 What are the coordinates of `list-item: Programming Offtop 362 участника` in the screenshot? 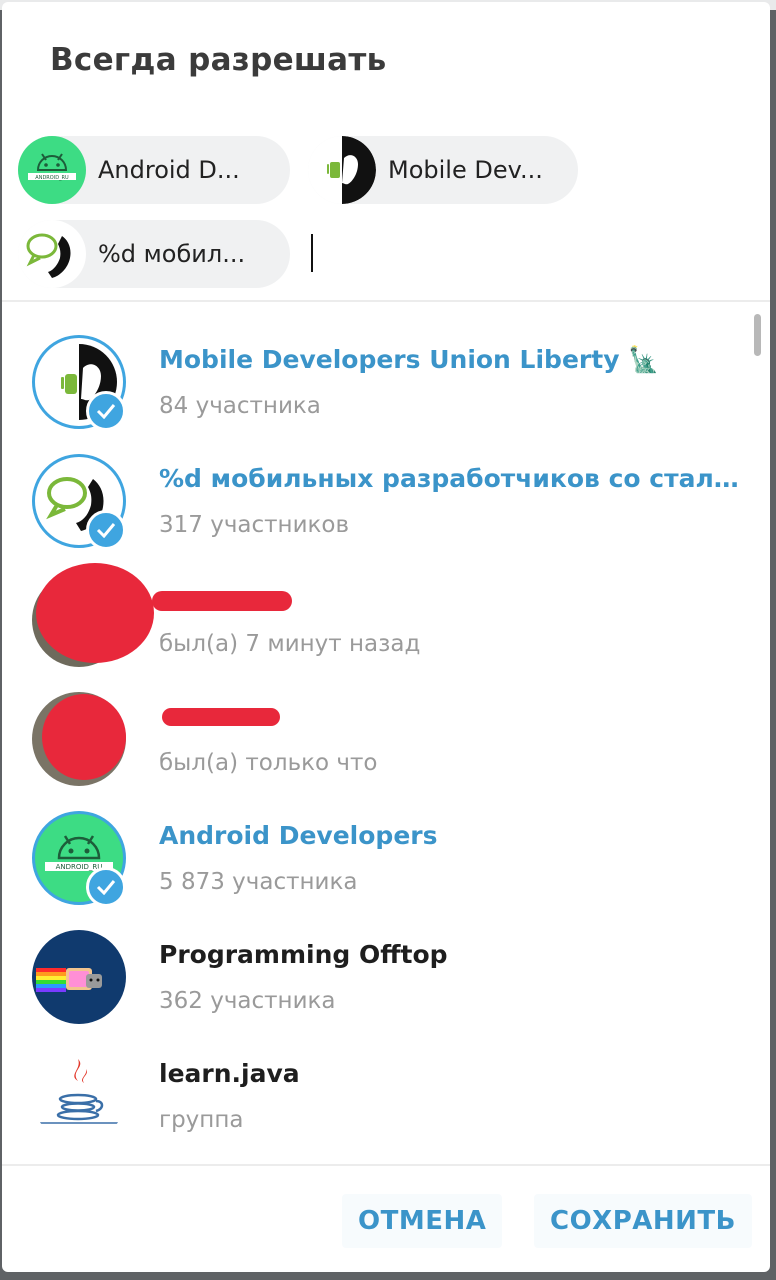 It's located at (372, 963).